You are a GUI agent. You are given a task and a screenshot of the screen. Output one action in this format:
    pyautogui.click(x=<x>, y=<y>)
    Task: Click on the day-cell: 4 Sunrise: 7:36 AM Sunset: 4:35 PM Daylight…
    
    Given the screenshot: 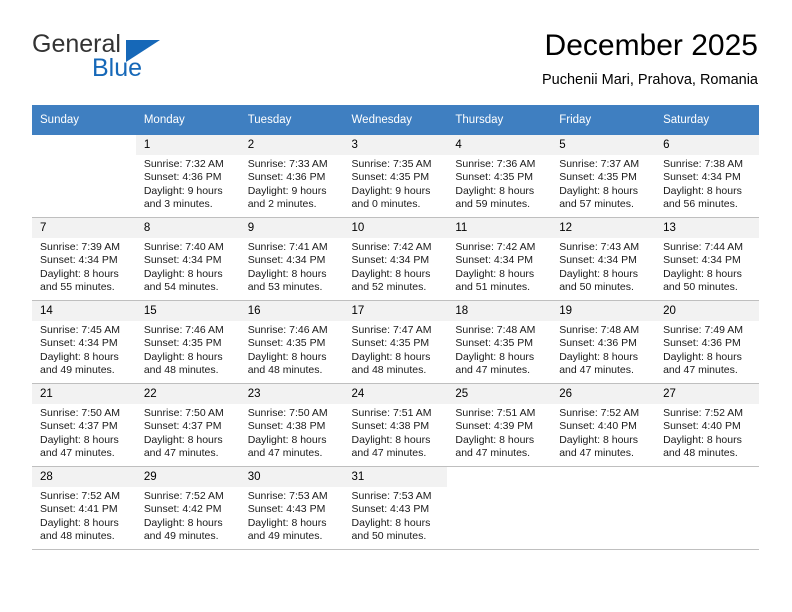 What is the action you would take?
    pyautogui.click(x=499, y=176)
    